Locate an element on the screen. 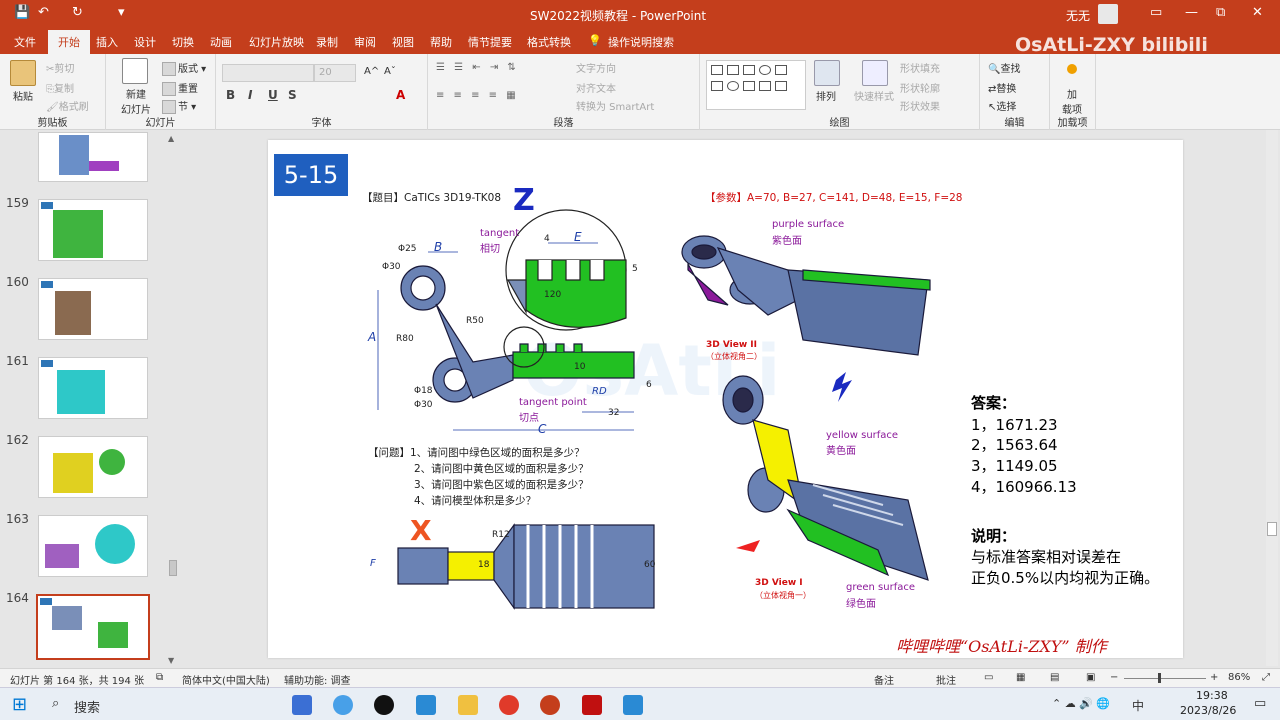 The width and height of the screenshot is (1280, 720). shapes-gallery is located at coordinates (756, 85).